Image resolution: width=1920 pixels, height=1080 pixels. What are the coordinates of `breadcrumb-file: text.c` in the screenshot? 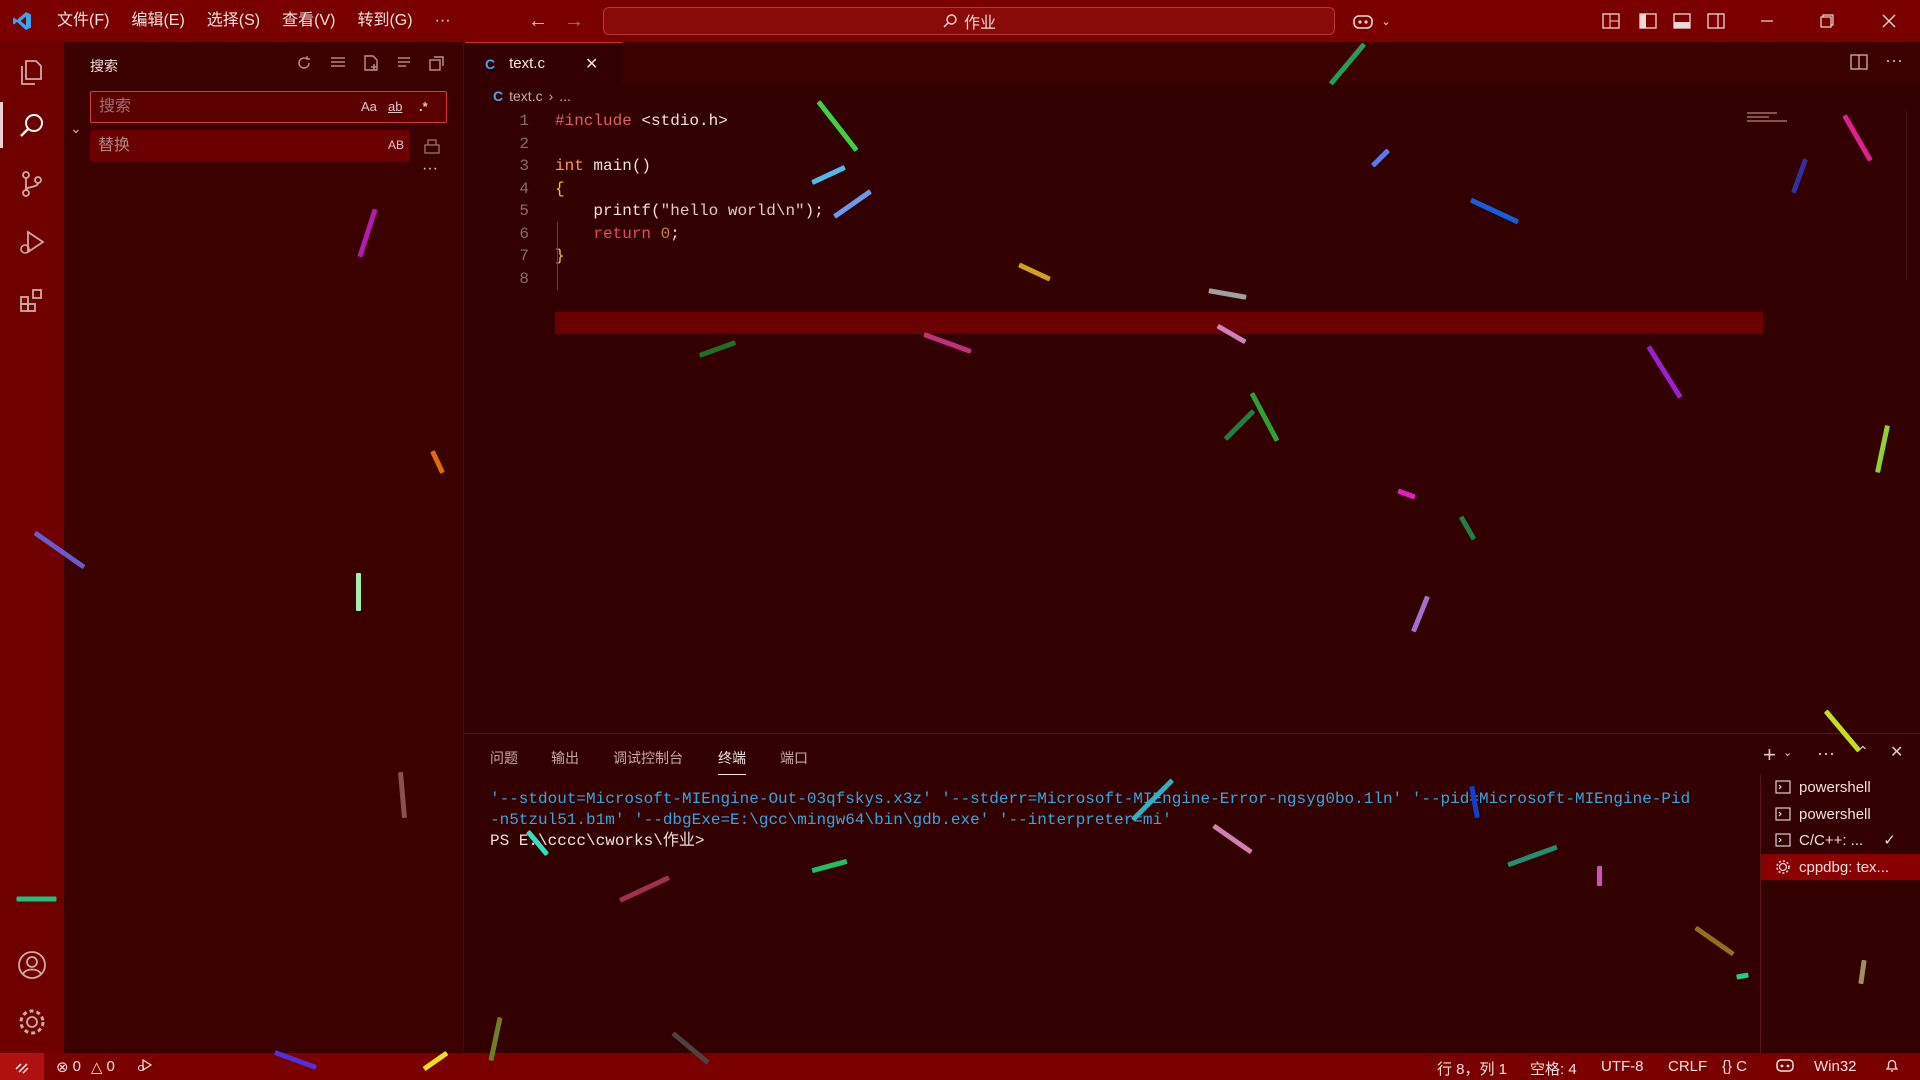 It's located at (525, 96).